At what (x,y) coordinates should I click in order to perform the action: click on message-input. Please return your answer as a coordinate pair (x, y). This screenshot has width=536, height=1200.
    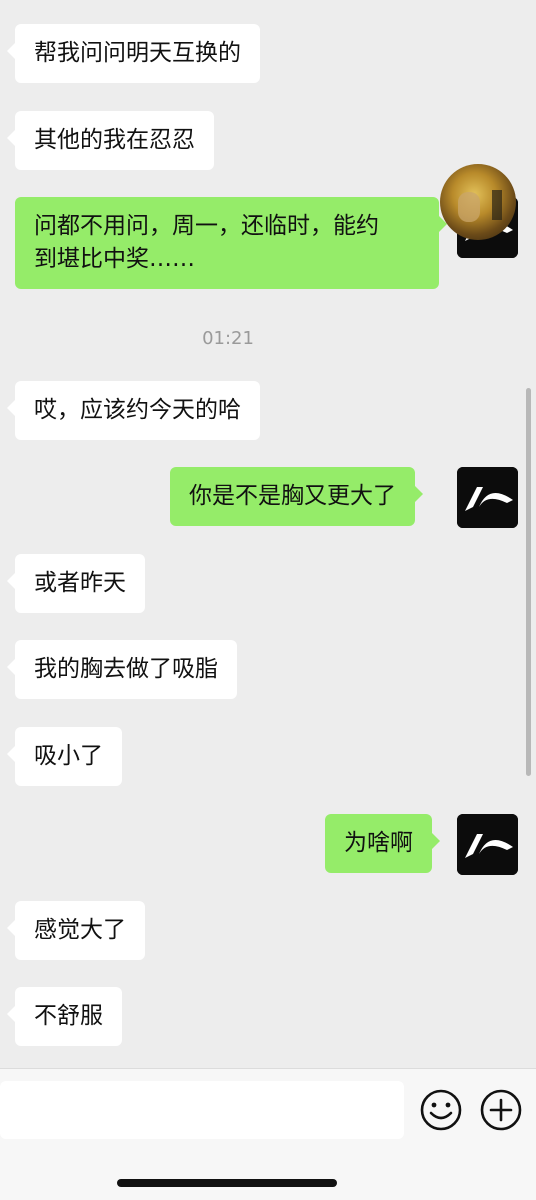
    Looking at the image, I should click on (202, 1110).